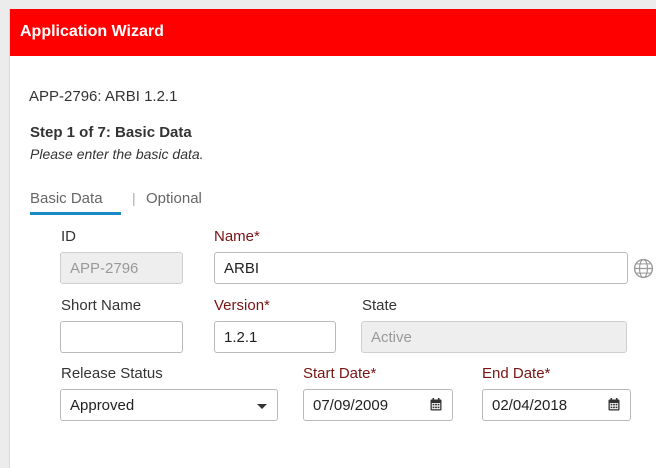 The image size is (656, 468). Describe the element at coordinates (66, 198) in the screenshot. I see `tab-basic-data: Basic Data` at that location.